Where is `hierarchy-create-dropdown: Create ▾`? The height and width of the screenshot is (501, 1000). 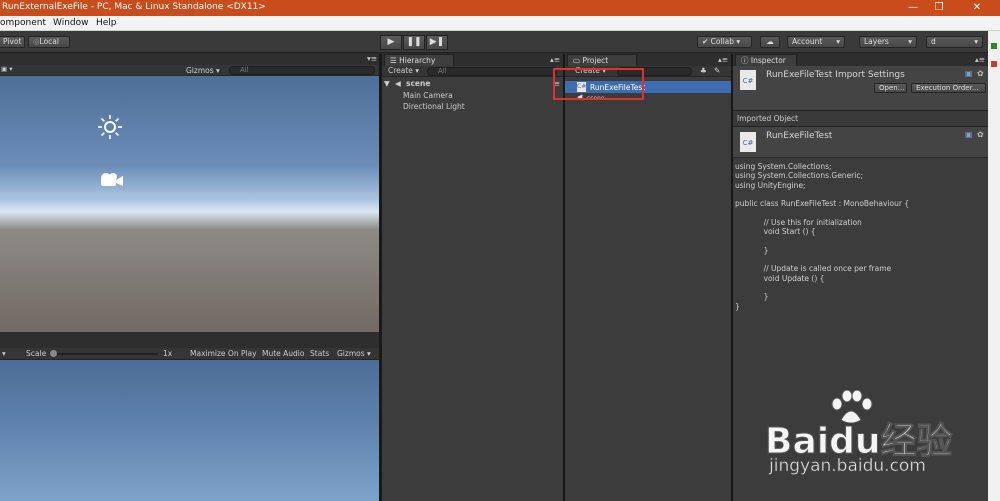
hierarchy-create-dropdown: Create ▾ is located at coordinates (403, 70).